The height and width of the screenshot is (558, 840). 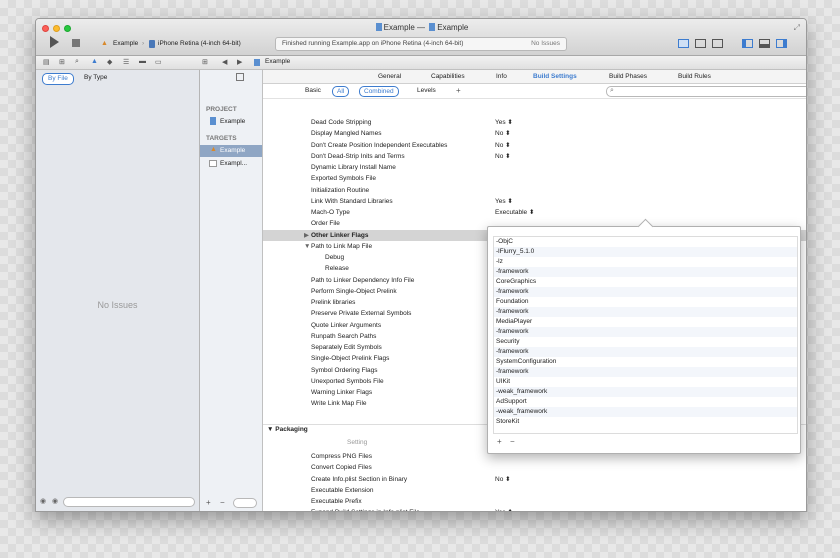 What do you see at coordinates (231, 151) in the screenshot?
I see `target-item-selected: ▲ Example` at bounding box center [231, 151].